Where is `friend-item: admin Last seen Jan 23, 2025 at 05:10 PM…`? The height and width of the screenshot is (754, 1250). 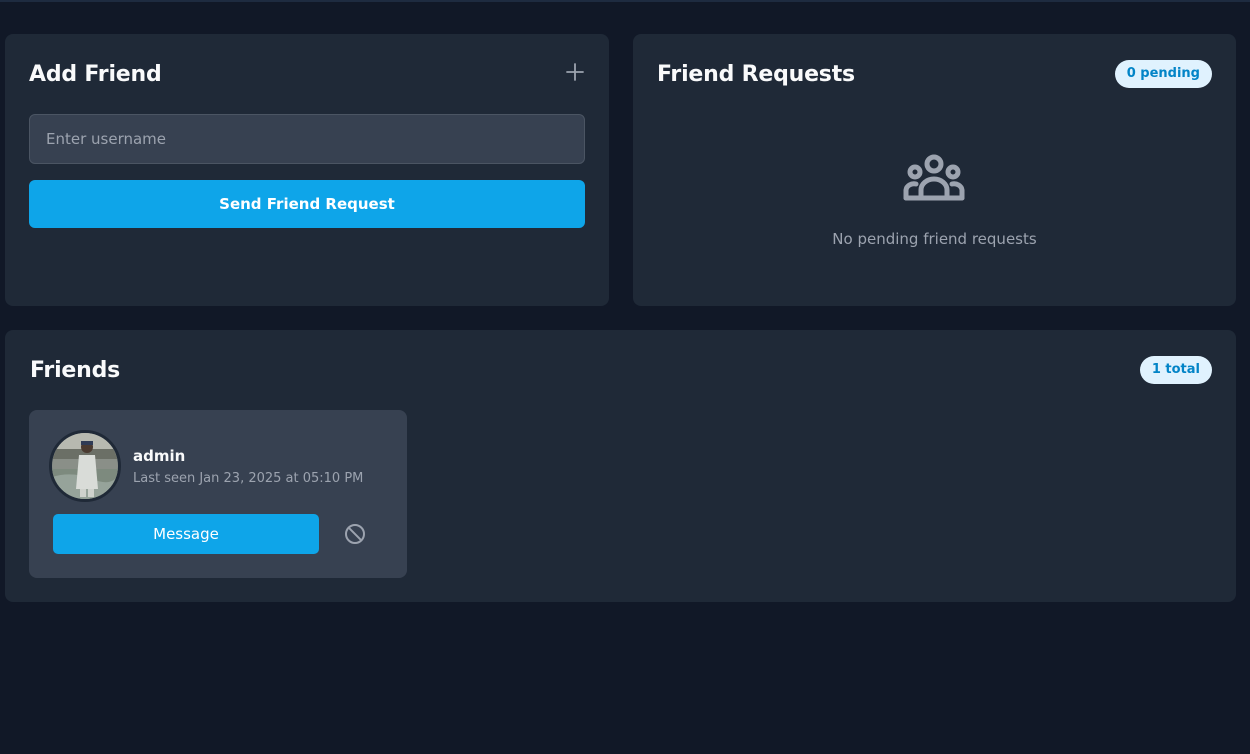
friend-item: admin Last seen Jan 23, 2025 at 05:10 PM… is located at coordinates (218, 494).